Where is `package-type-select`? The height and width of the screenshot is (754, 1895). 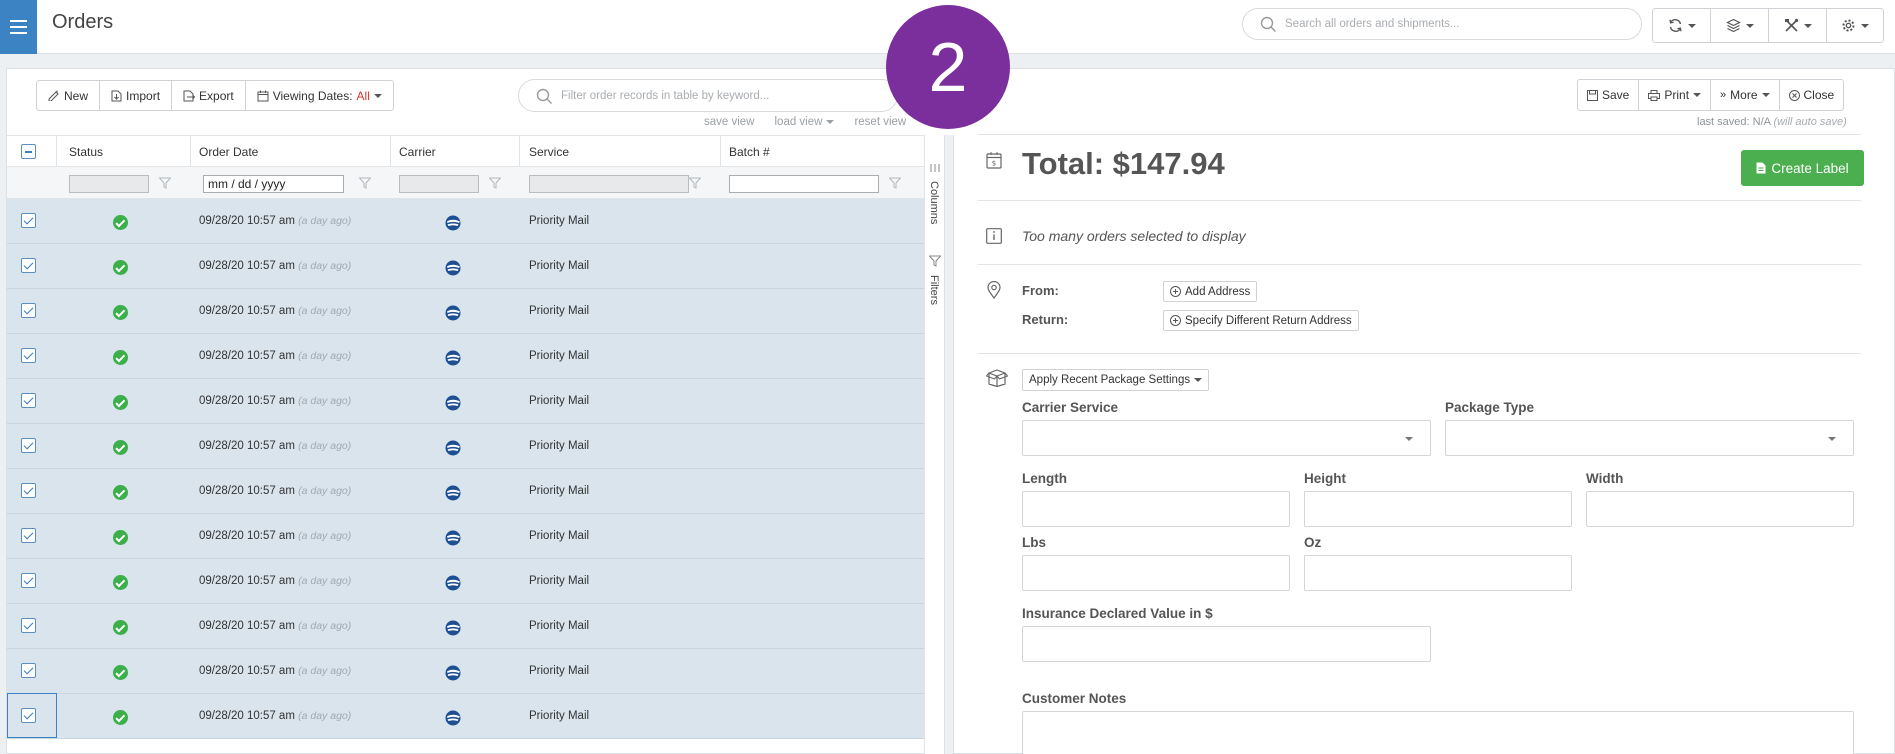
package-type-select is located at coordinates (1649, 438).